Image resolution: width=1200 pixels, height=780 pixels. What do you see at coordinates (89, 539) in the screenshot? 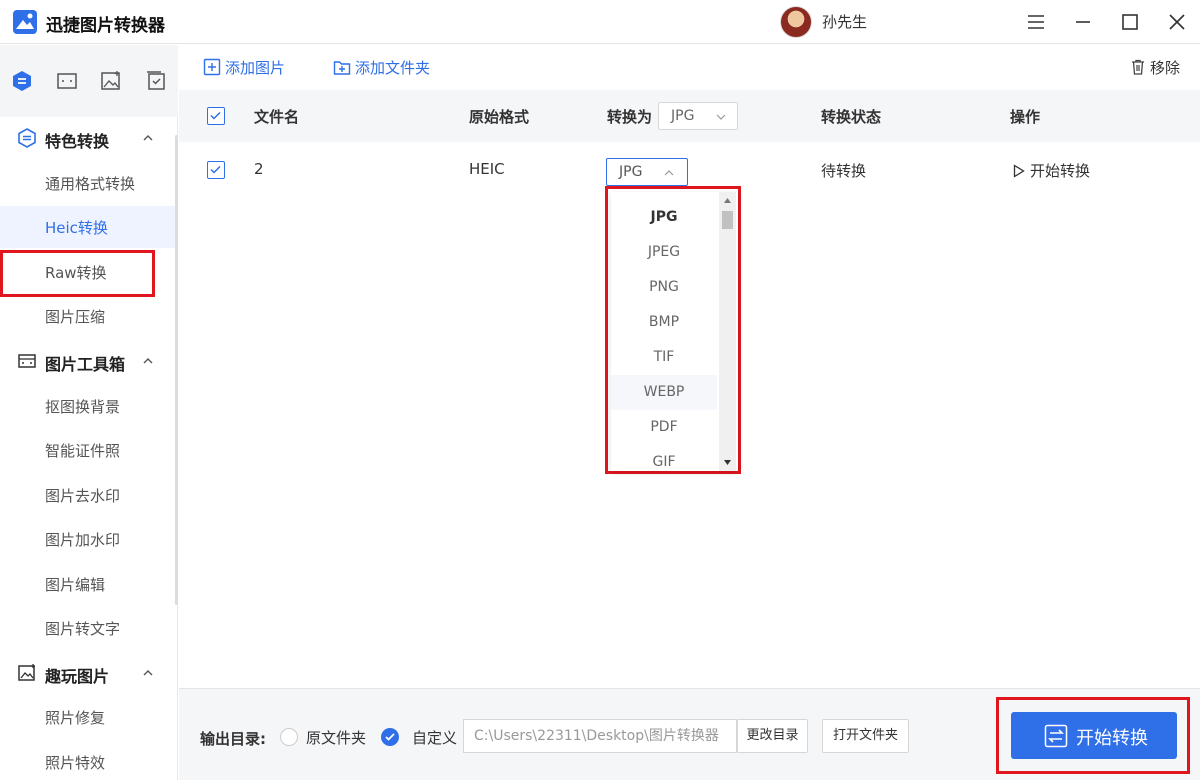
I see `sidebar-item-add-watermark: 图片加水印` at bounding box center [89, 539].